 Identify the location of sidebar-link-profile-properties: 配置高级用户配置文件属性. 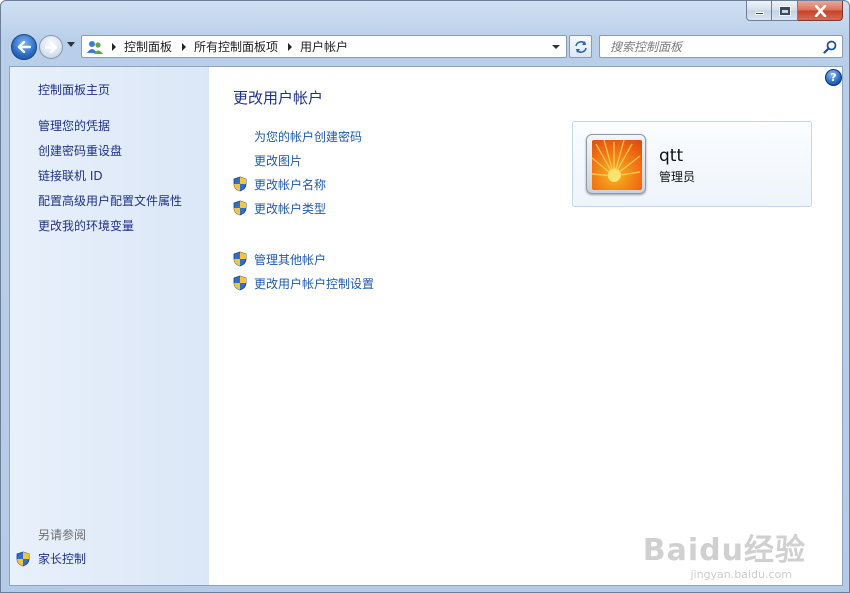
(110, 200).